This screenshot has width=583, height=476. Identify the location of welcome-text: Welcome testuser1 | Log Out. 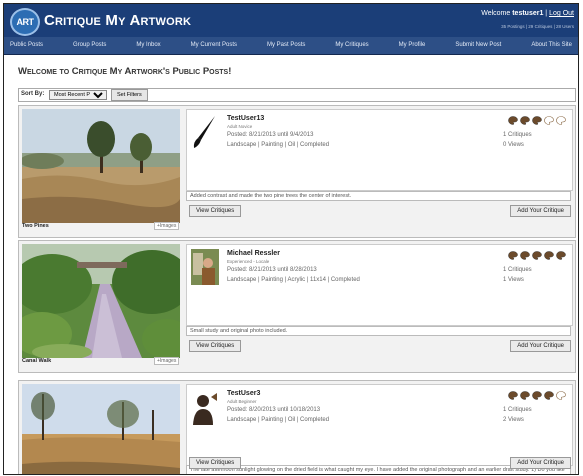
(527, 13).